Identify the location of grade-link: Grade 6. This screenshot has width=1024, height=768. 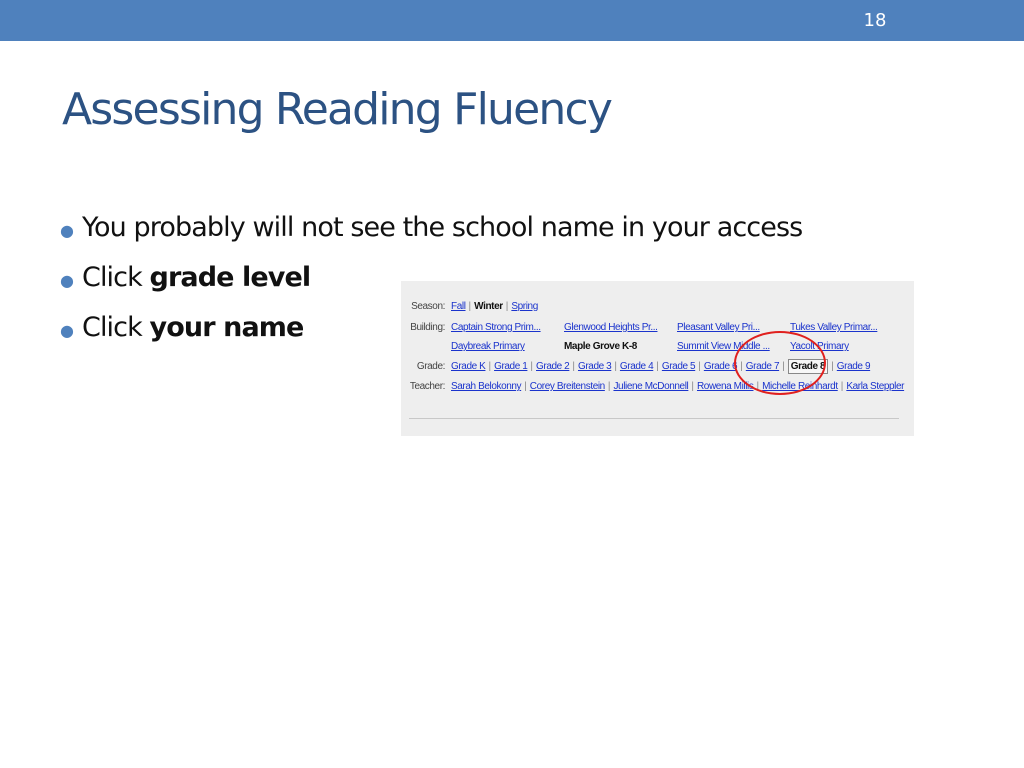
(721, 366).